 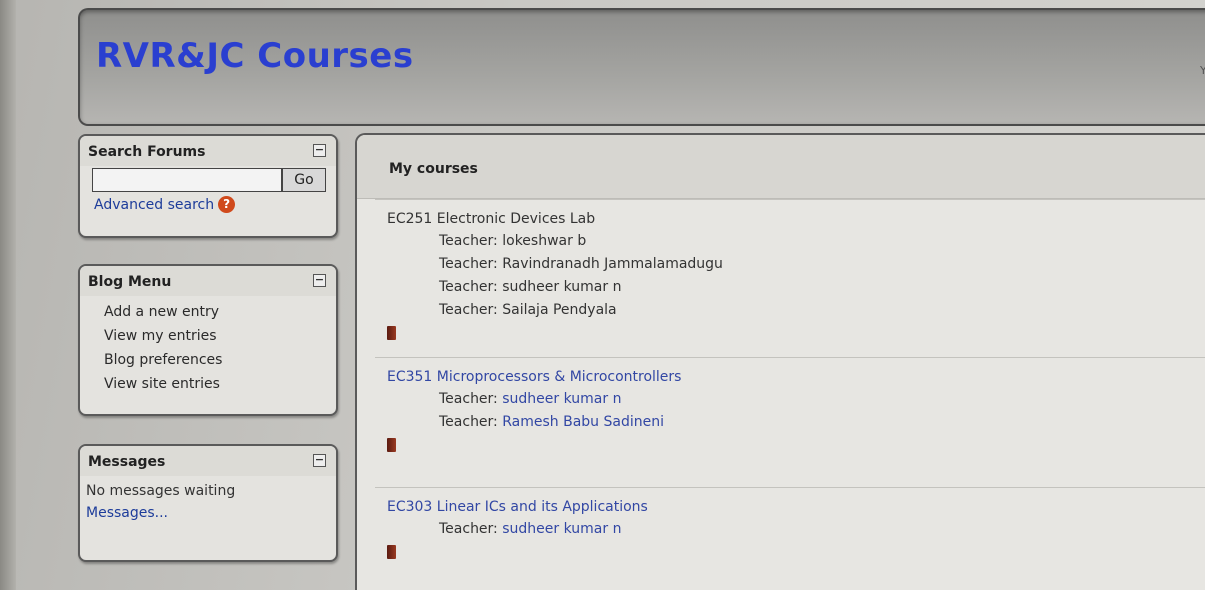 What do you see at coordinates (781, 167) in the screenshot?
I see `my-courses-title: My courses` at bounding box center [781, 167].